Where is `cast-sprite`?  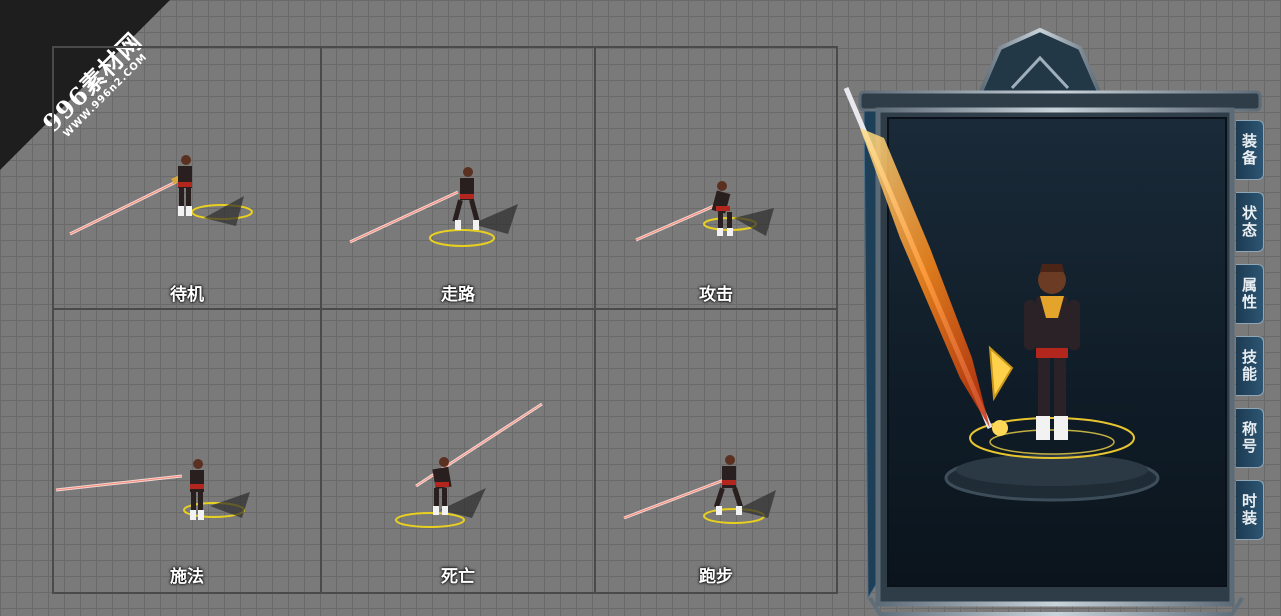
cast-sprite is located at coordinates (152, 489).